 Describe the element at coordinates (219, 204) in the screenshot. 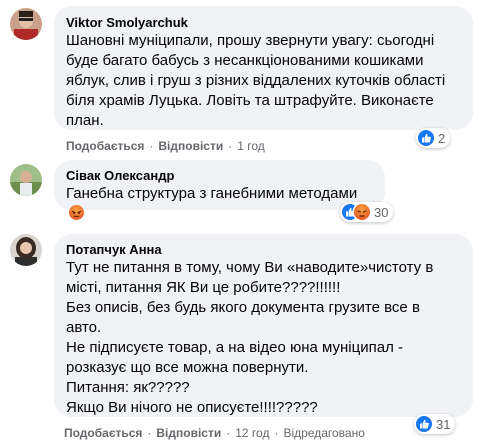

I see `comment-text: Ганебна структура з ганебними методами` at that location.